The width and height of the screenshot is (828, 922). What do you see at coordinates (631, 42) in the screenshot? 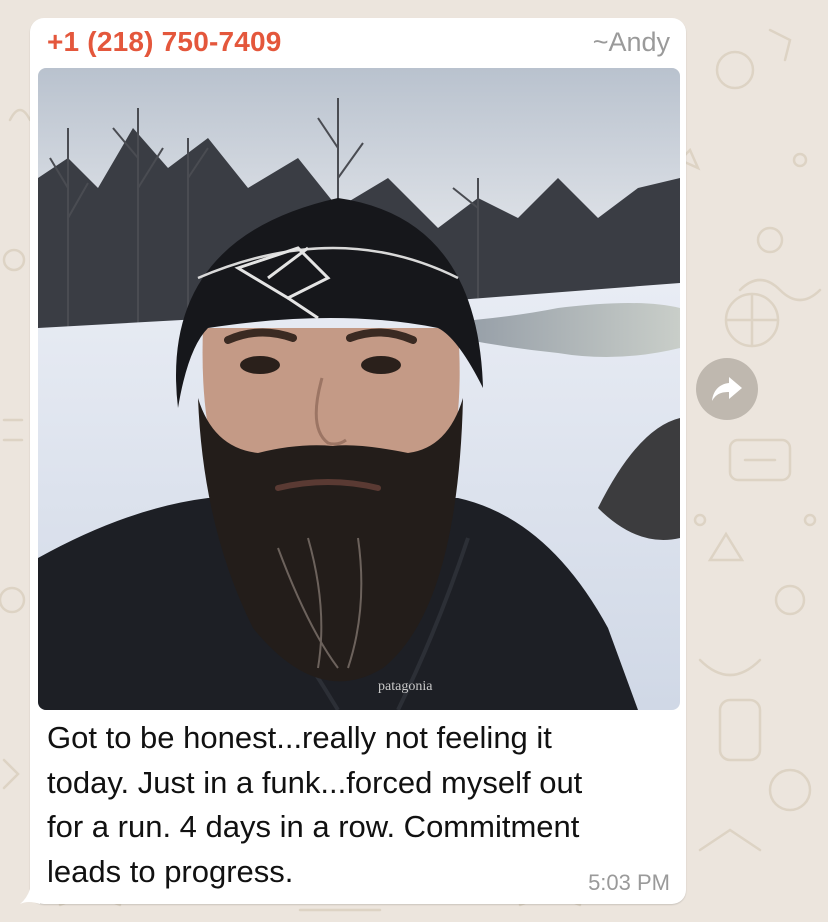
I see `sender-push-name: ~Andy` at bounding box center [631, 42].